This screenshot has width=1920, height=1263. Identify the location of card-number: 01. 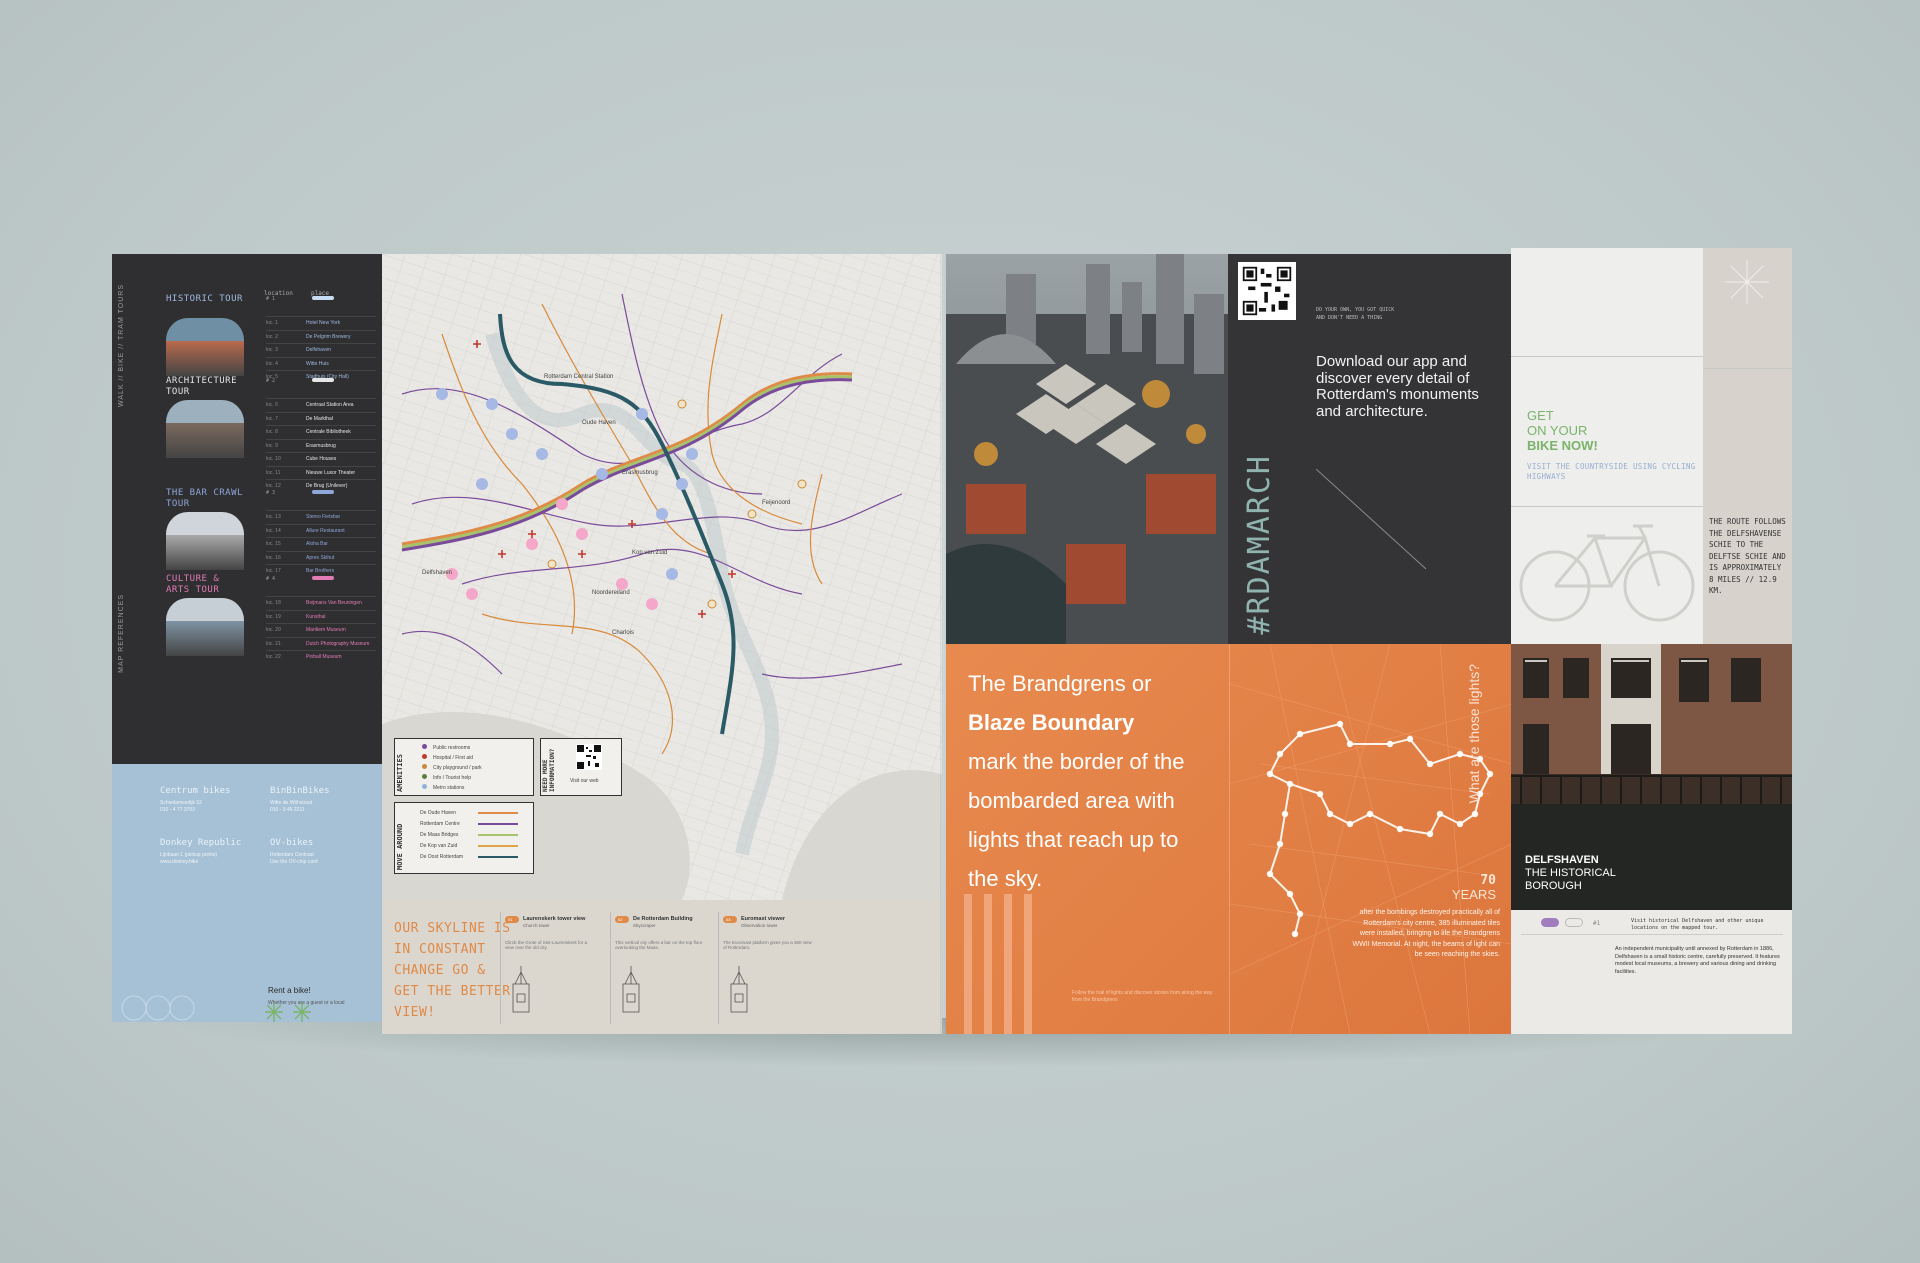
(510, 919).